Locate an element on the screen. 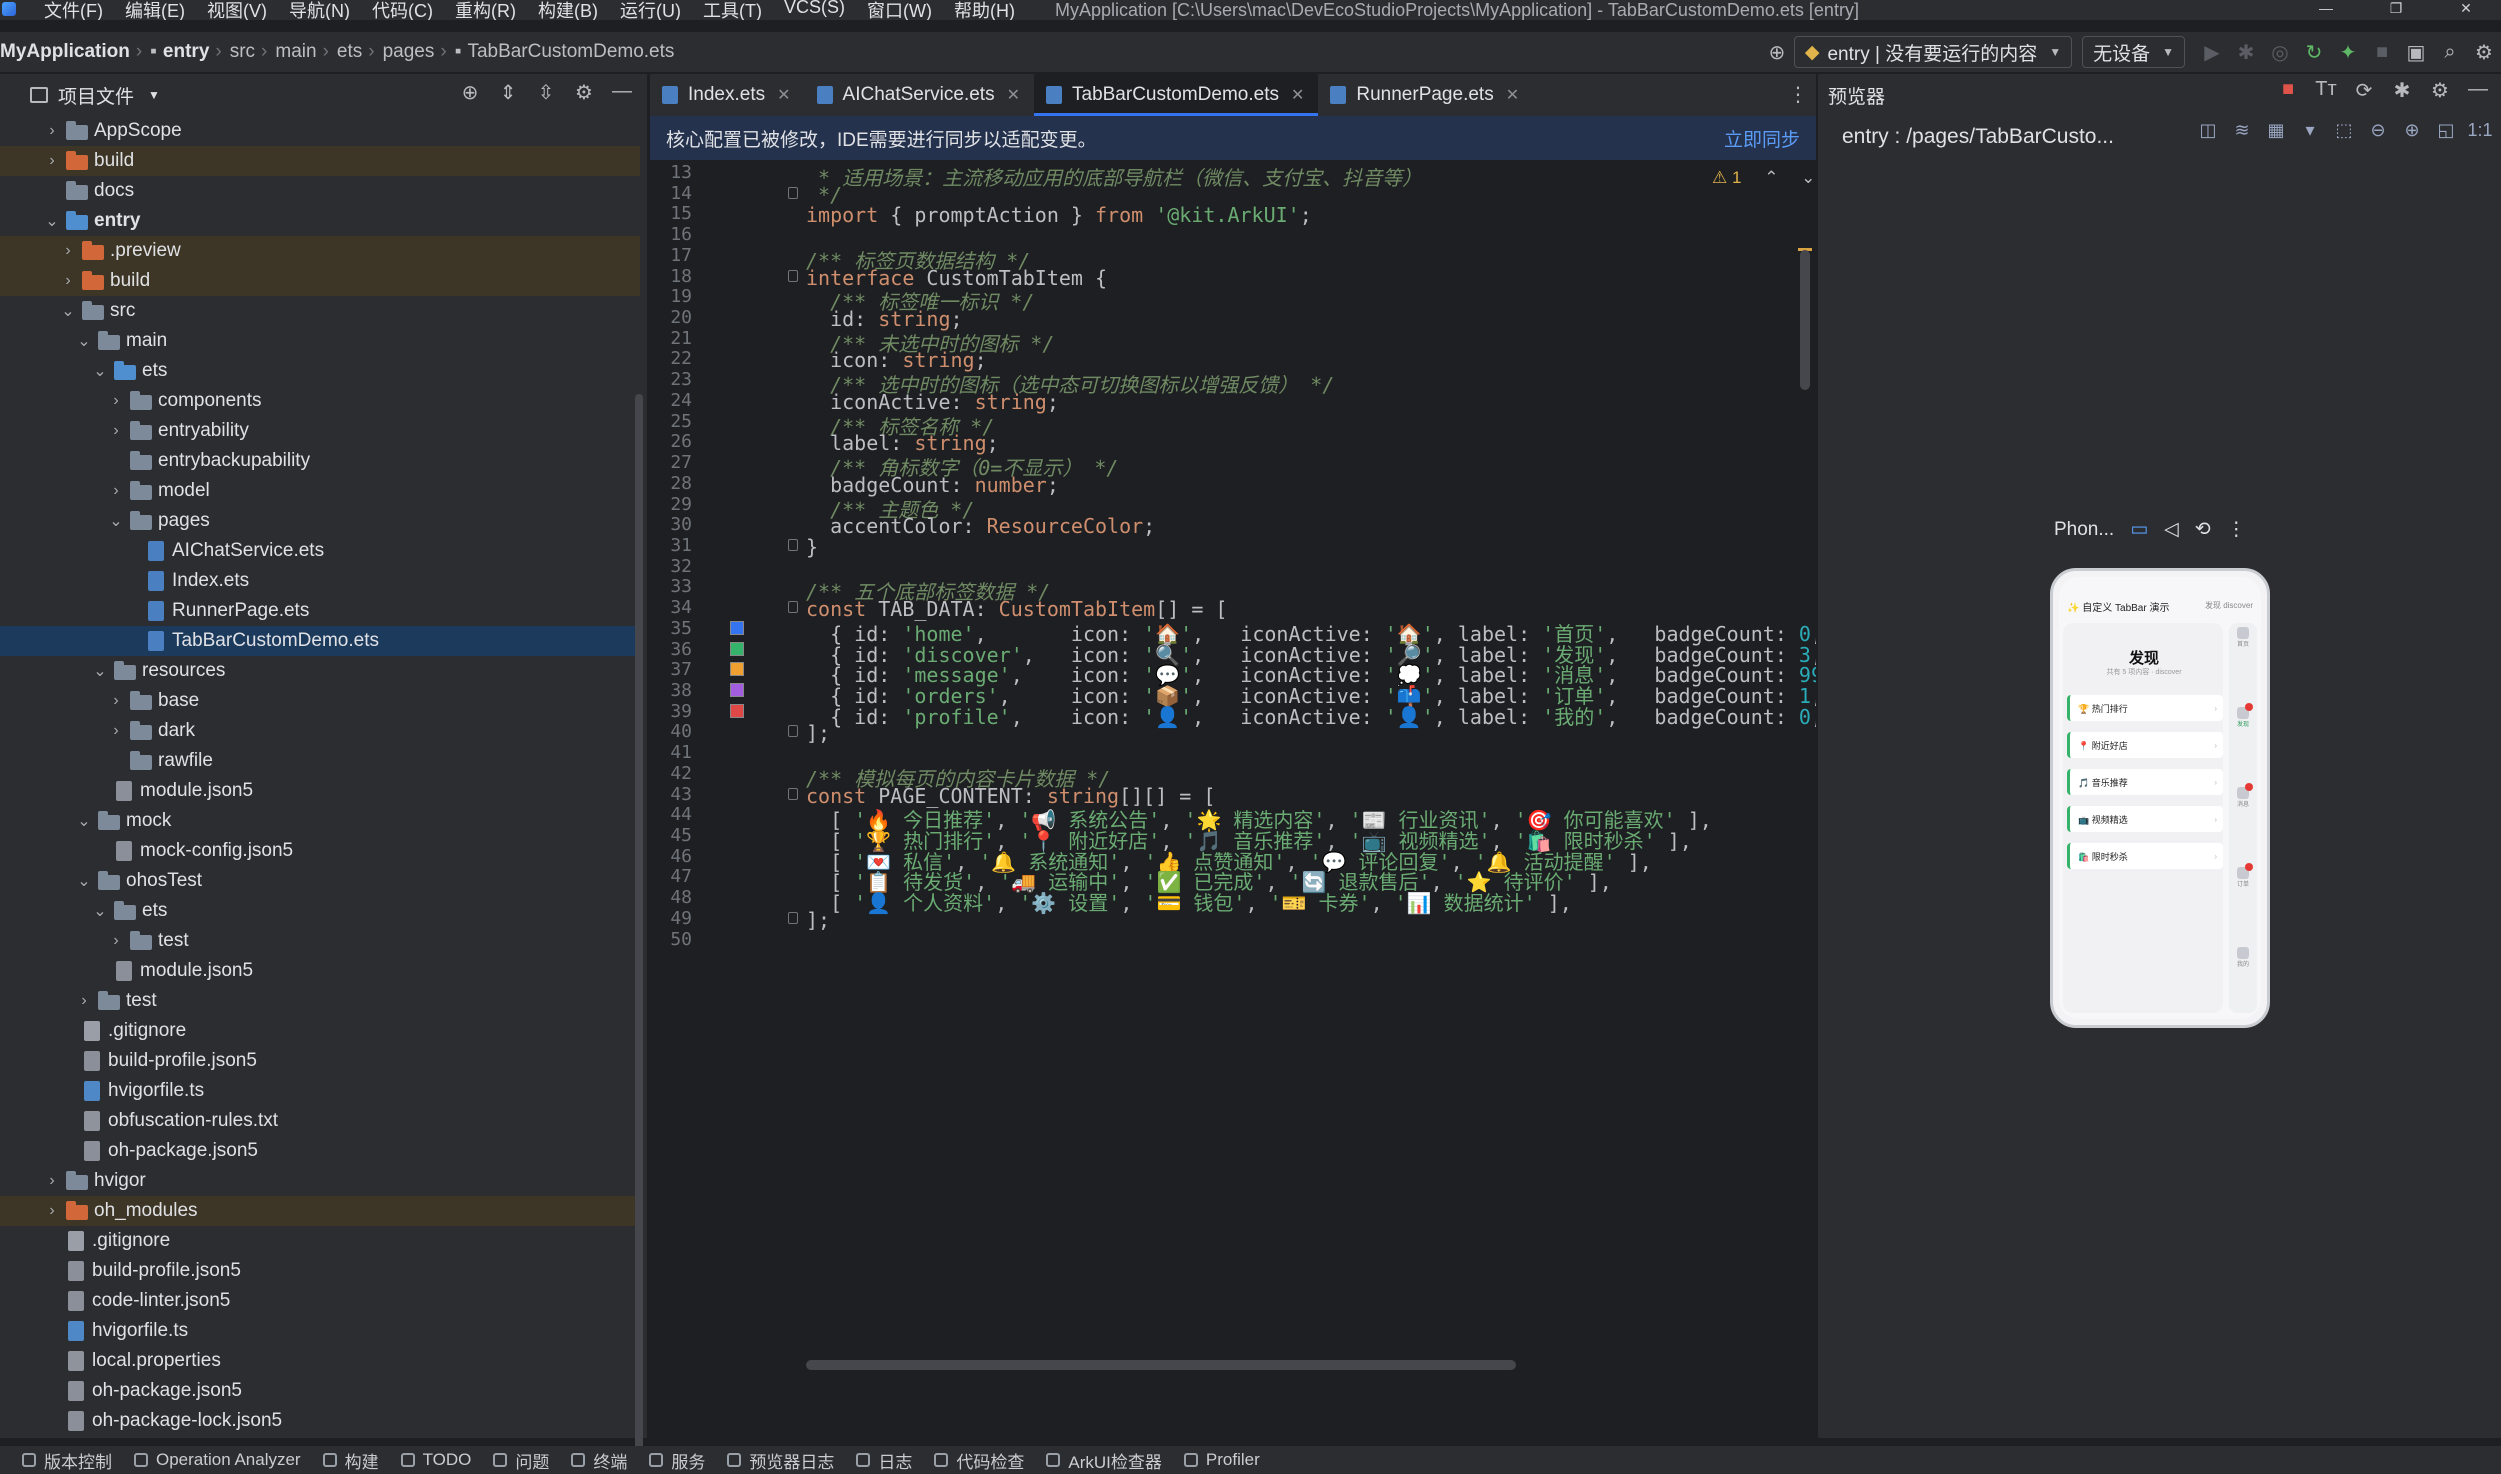 The width and height of the screenshot is (2501, 1474). breadcrumb-item: TabBarCustomDemo.ets is located at coordinates (570, 52).